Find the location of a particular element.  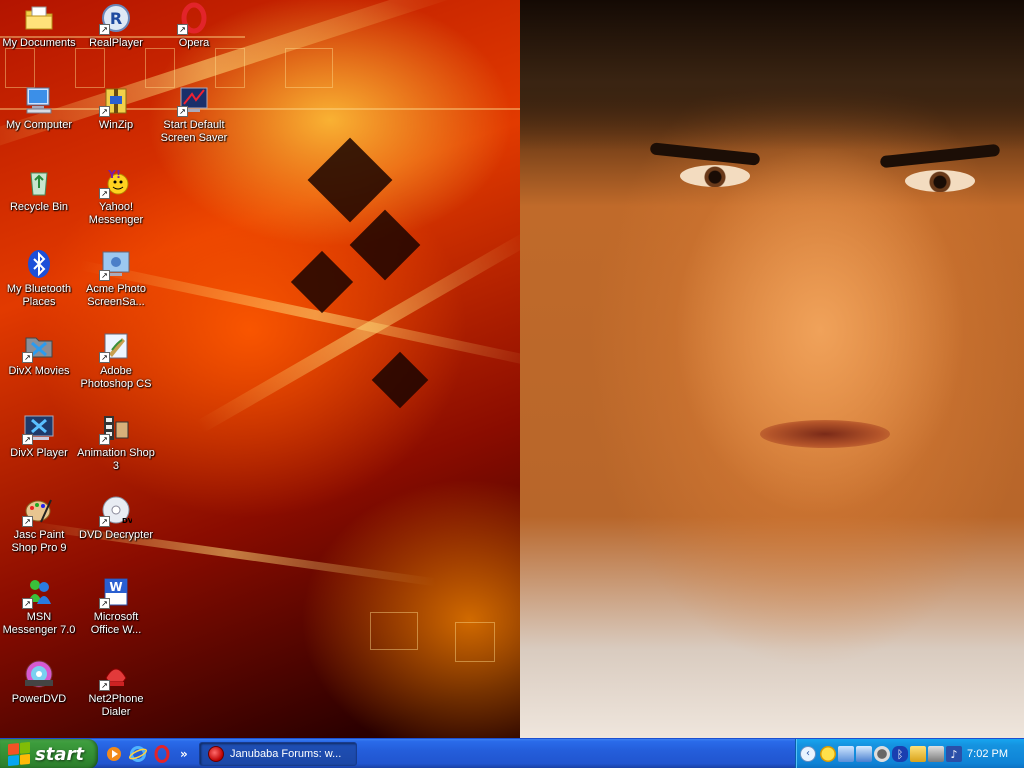

word-icon: W ↗ is located at coordinates (115, 592).